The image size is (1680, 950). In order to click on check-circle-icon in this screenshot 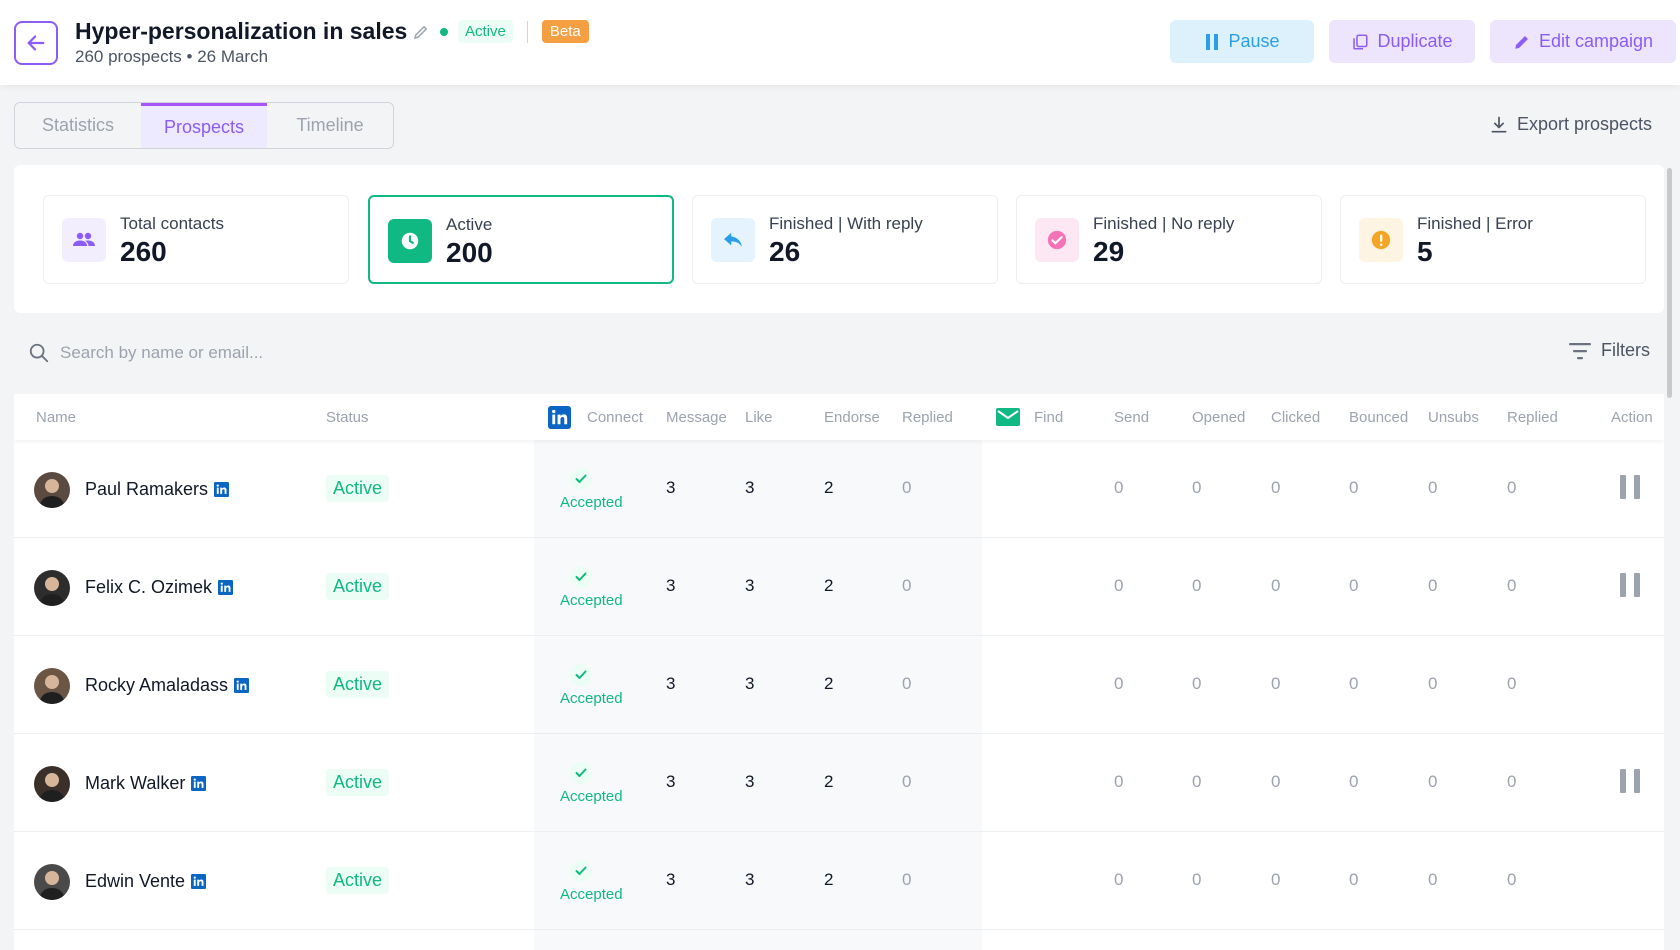, I will do `click(1057, 240)`.